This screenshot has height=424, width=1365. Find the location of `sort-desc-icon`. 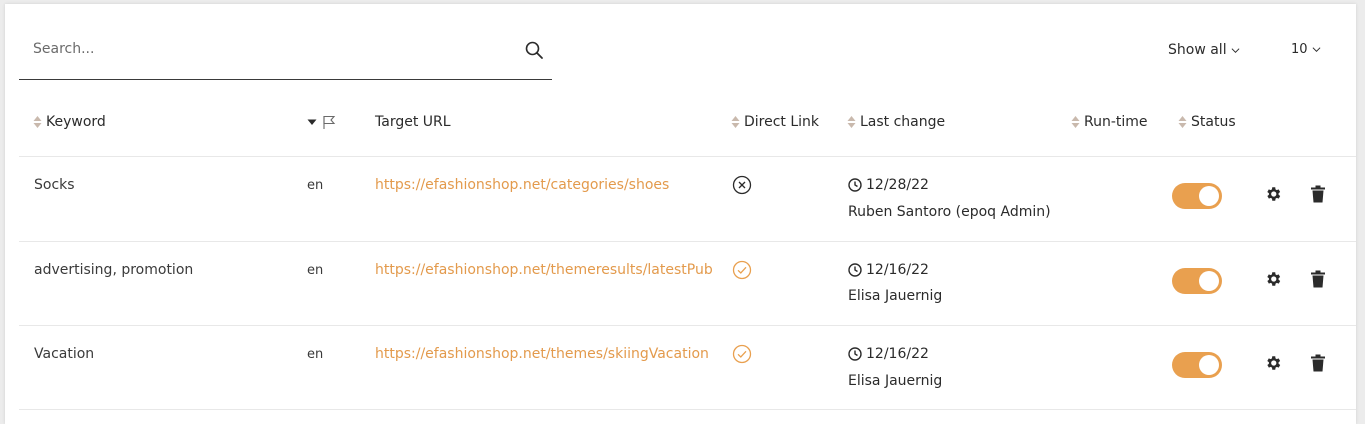

sort-desc-icon is located at coordinates (312, 122).